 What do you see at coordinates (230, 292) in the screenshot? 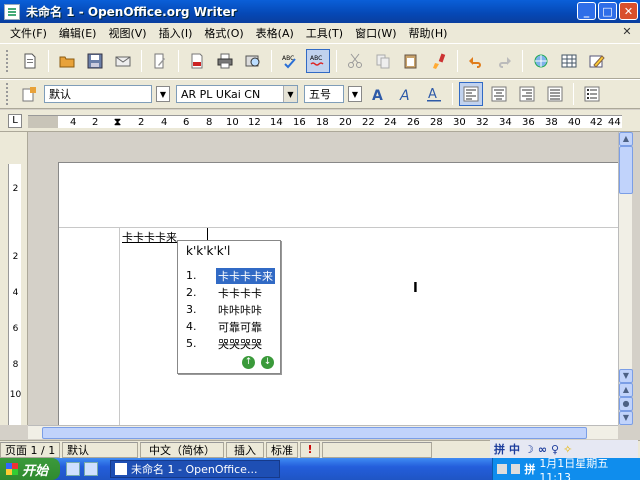
I see `ime-candidate: 2. 卡卡卡卡` at bounding box center [230, 292].